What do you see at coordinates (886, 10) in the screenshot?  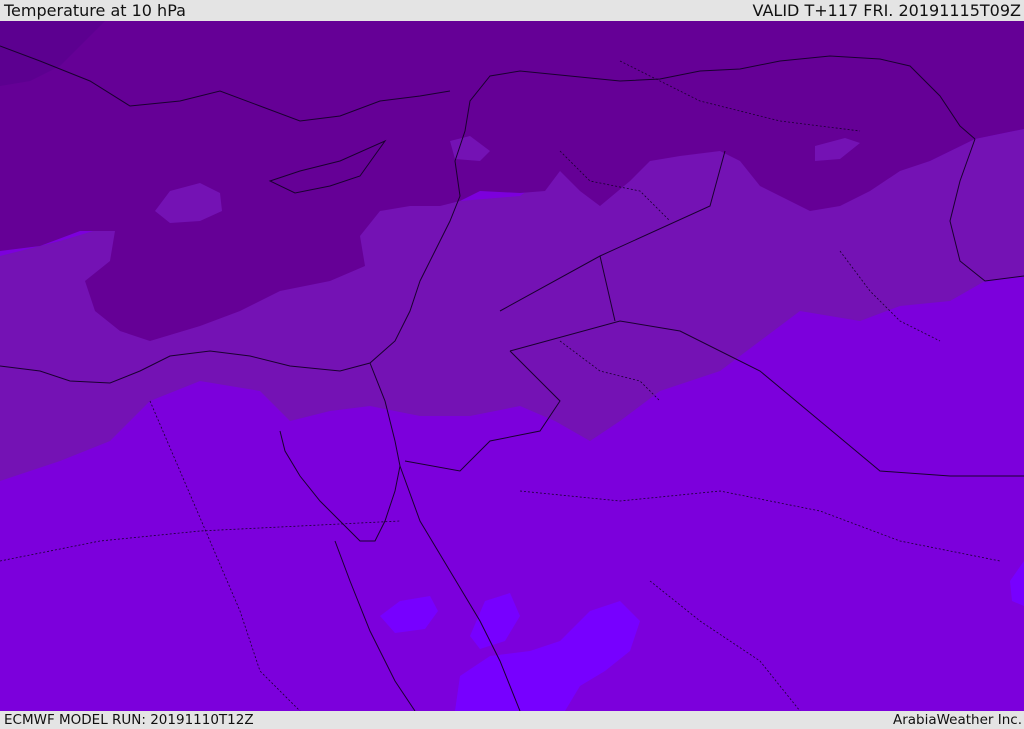 I see `valid-time: VALID T+117 FRI. 20191115T09Z` at bounding box center [886, 10].